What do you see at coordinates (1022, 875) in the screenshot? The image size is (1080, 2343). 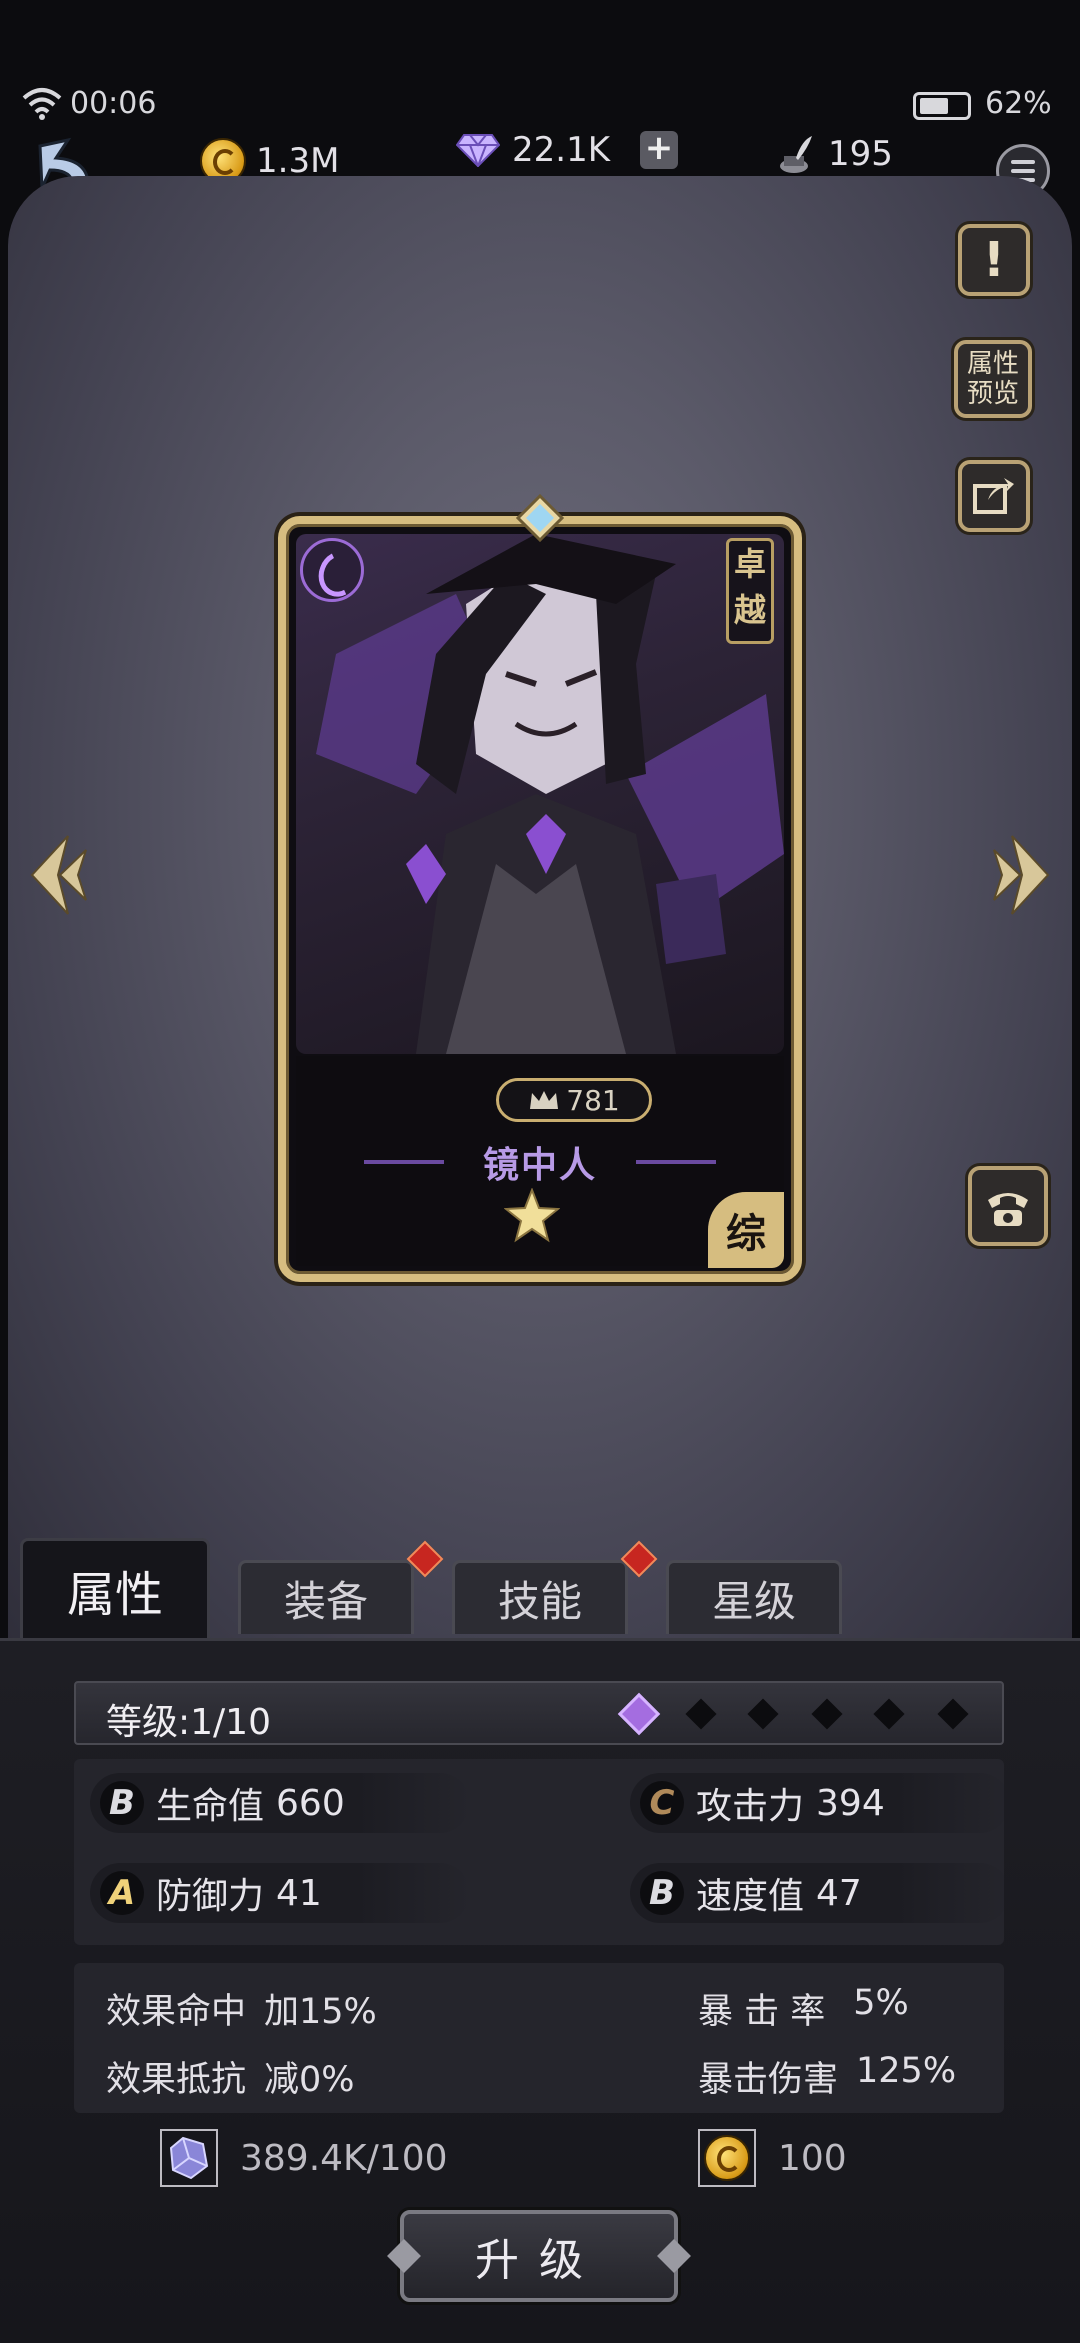 I see `next-hero-arrow` at bounding box center [1022, 875].